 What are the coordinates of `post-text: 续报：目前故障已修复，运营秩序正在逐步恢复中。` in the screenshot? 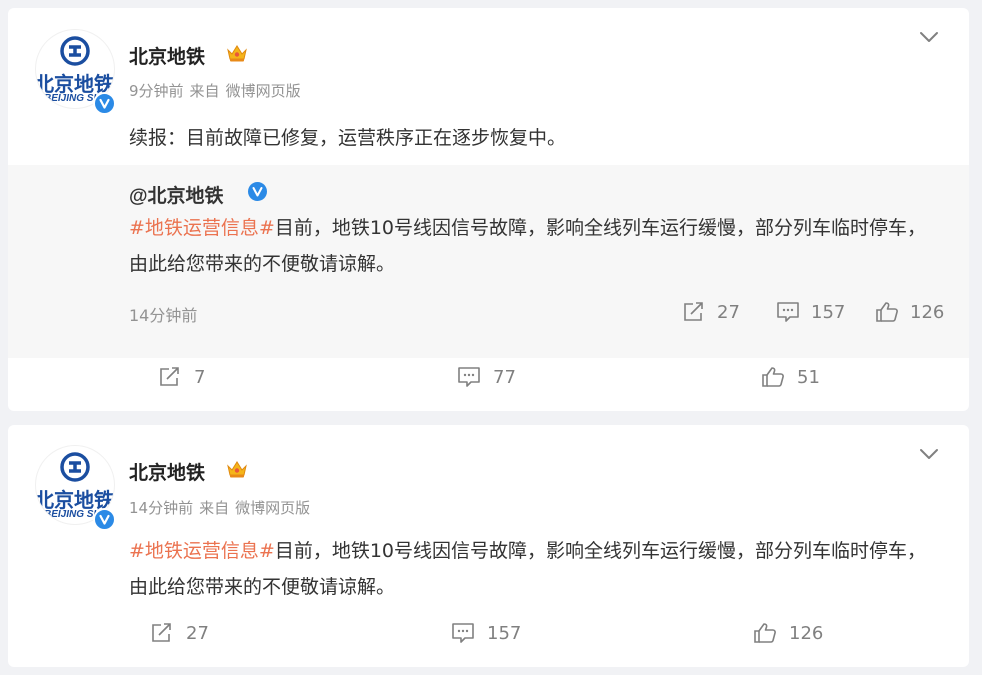 It's located at (348, 138).